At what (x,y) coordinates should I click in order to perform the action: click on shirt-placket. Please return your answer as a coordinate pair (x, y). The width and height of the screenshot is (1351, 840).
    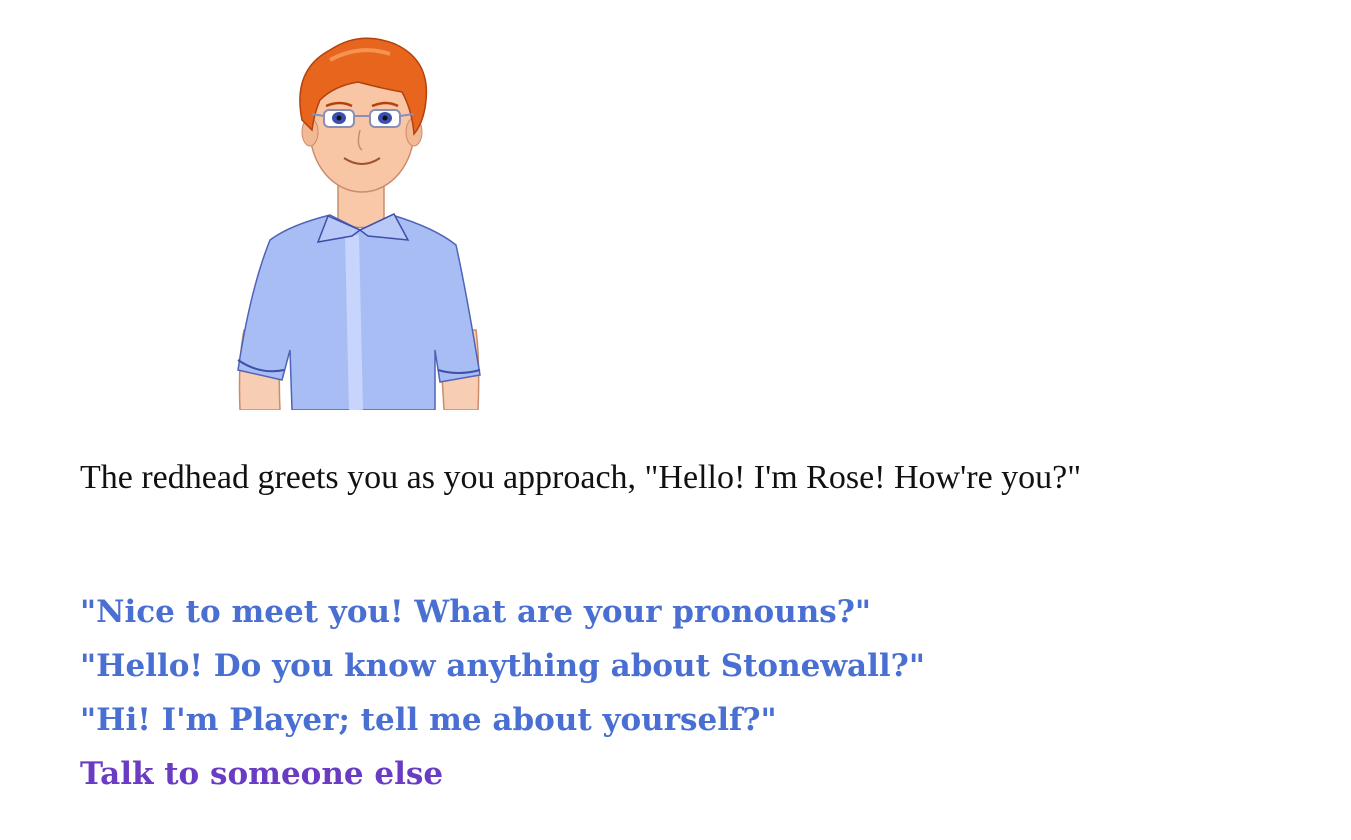
    Looking at the image, I should click on (354, 322).